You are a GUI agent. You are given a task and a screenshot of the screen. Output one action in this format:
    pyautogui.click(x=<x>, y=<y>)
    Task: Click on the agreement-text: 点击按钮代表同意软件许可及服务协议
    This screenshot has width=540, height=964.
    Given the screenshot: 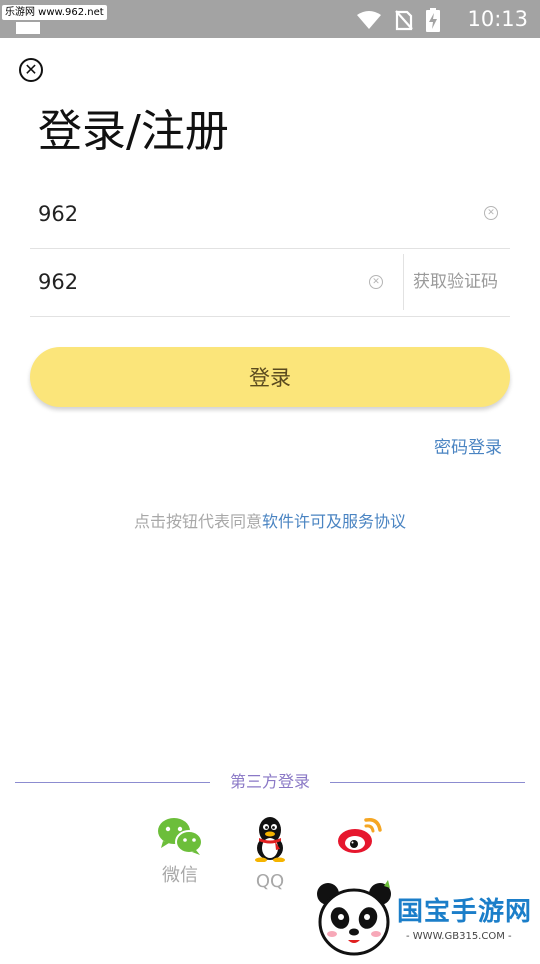 What is the action you would take?
    pyautogui.click(x=270, y=522)
    